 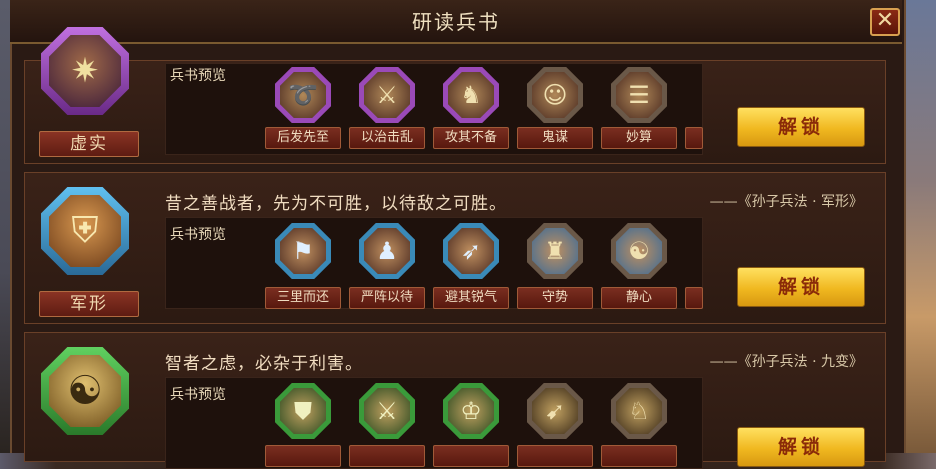 I want to click on book-icon-frame: ⛨, so click(x=85, y=231).